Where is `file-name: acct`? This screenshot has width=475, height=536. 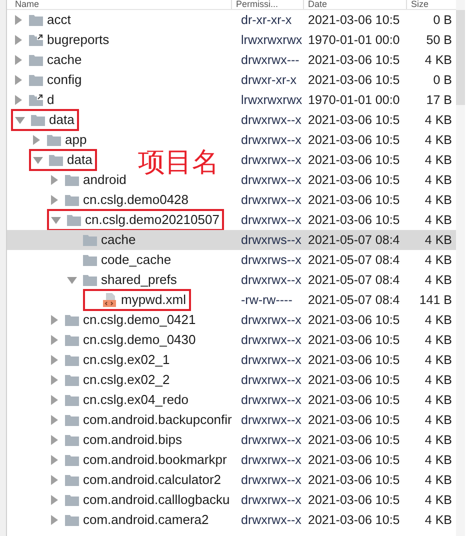 file-name: acct is located at coordinates (59, 20).